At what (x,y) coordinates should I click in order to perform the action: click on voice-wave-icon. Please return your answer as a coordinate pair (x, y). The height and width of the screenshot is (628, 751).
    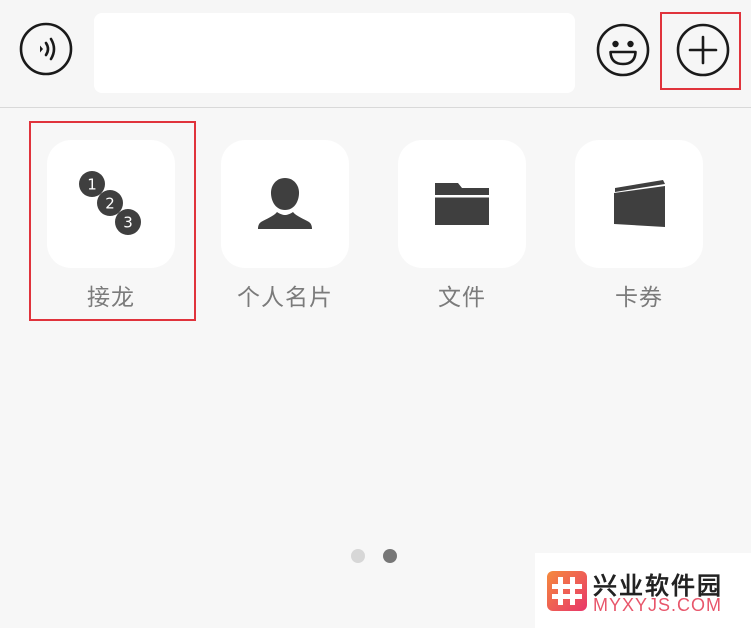
    Looking at the image, I should click on (46, 49).